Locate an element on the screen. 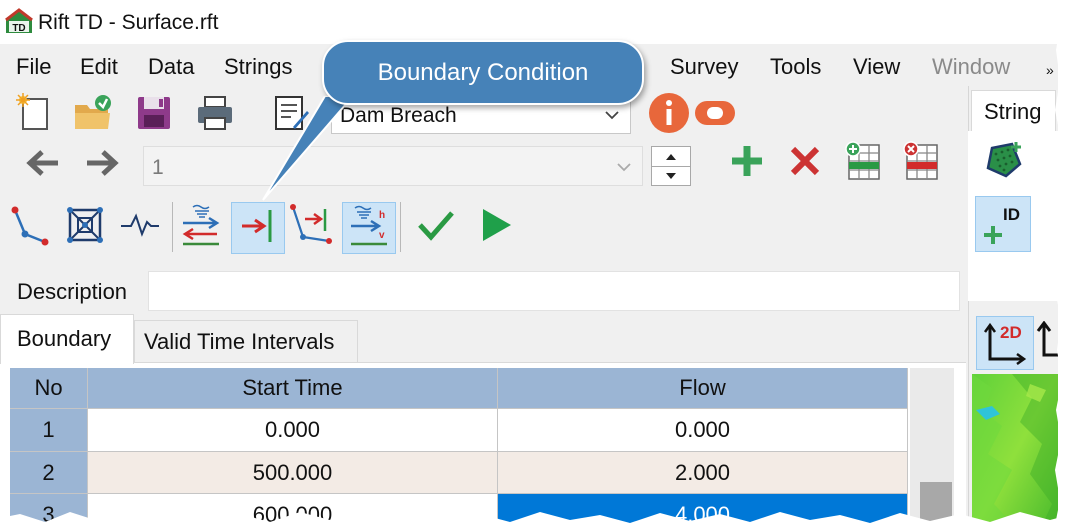  column-header-start-time: Start Time is located at coordinates (293, 388).